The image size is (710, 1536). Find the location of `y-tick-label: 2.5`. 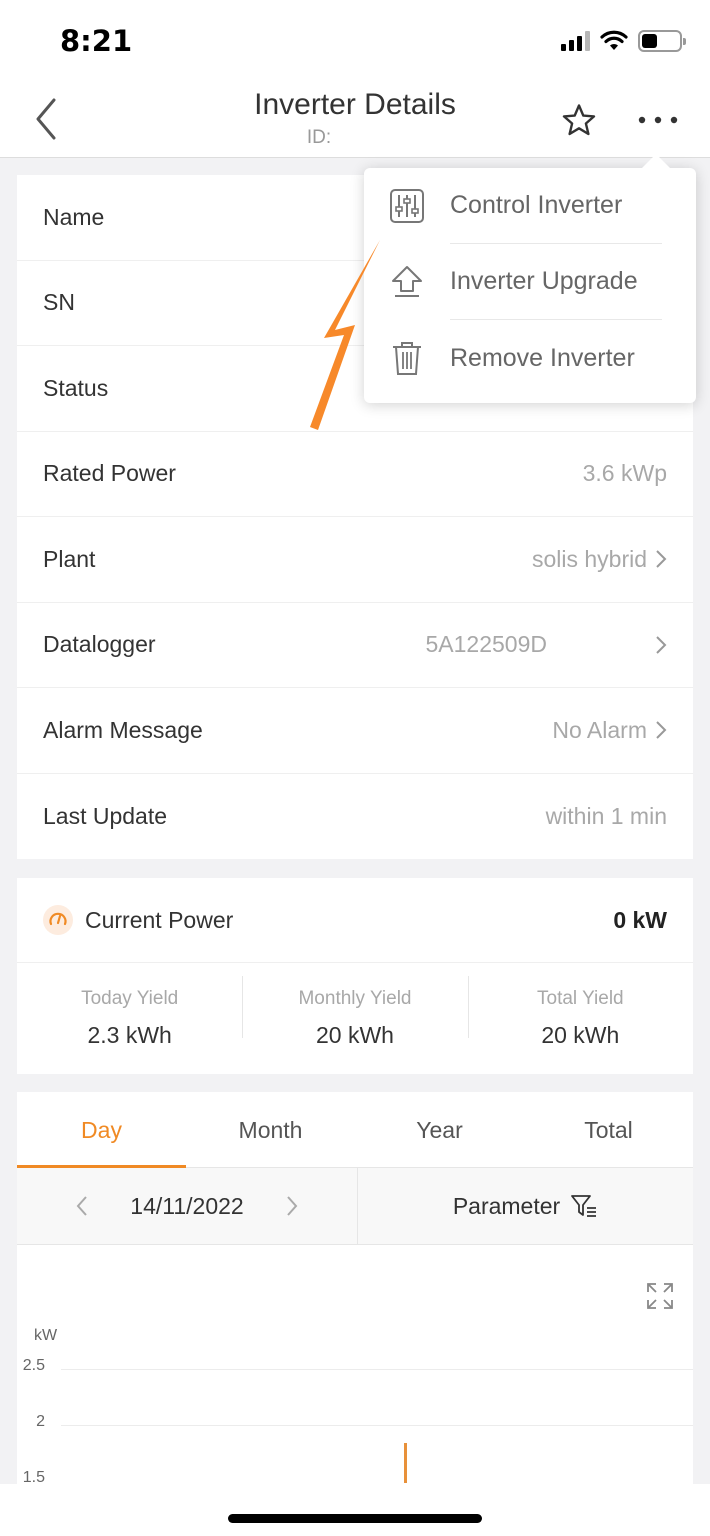

y-tick-label: 2.5 is located at coordinates (33, 1365).